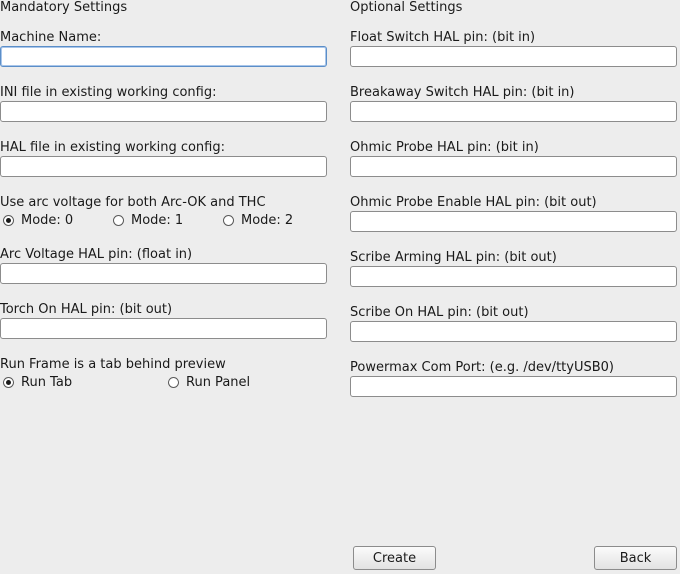  Describe the element at coordinates (444, 147) in the screenshot. I see `ohmic-probe-pin-label: Ohmic Probe HAL pin: (bit in)` at that location.